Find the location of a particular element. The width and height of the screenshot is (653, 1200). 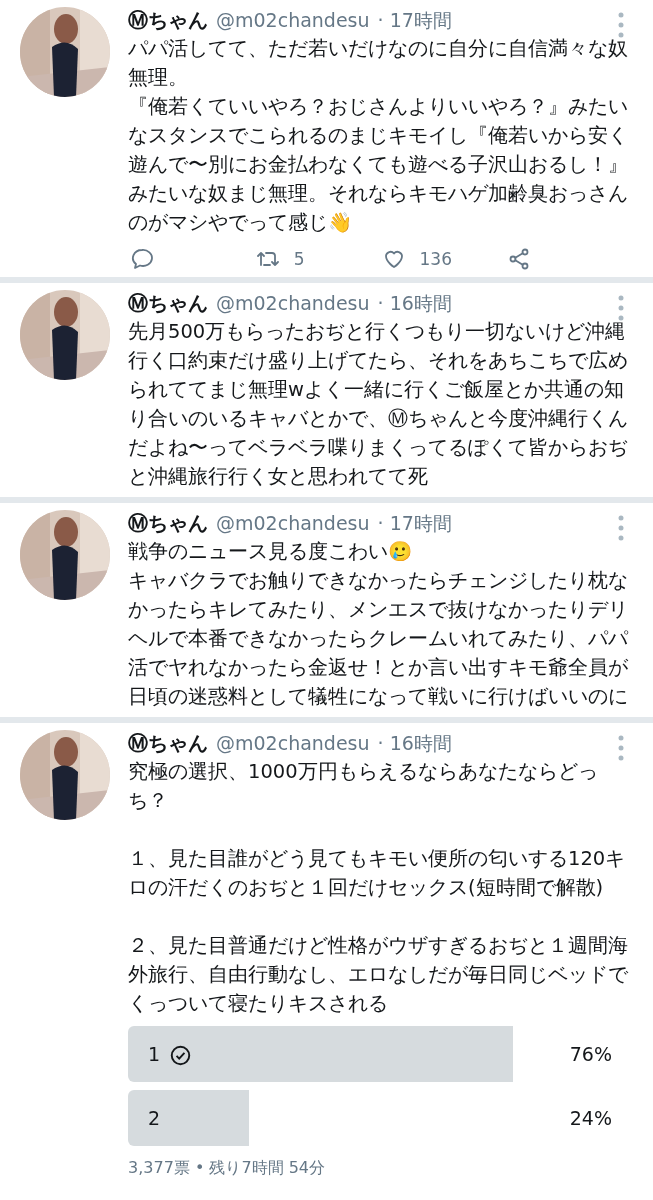

poll-percent: 76% is located at coordinates (590, 1054).